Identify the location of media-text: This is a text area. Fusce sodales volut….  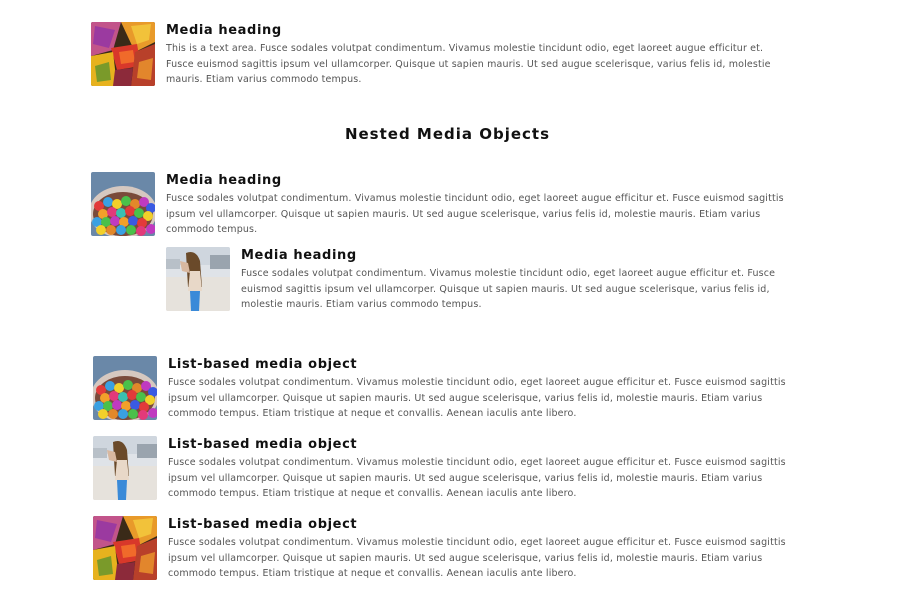
(468, 64).